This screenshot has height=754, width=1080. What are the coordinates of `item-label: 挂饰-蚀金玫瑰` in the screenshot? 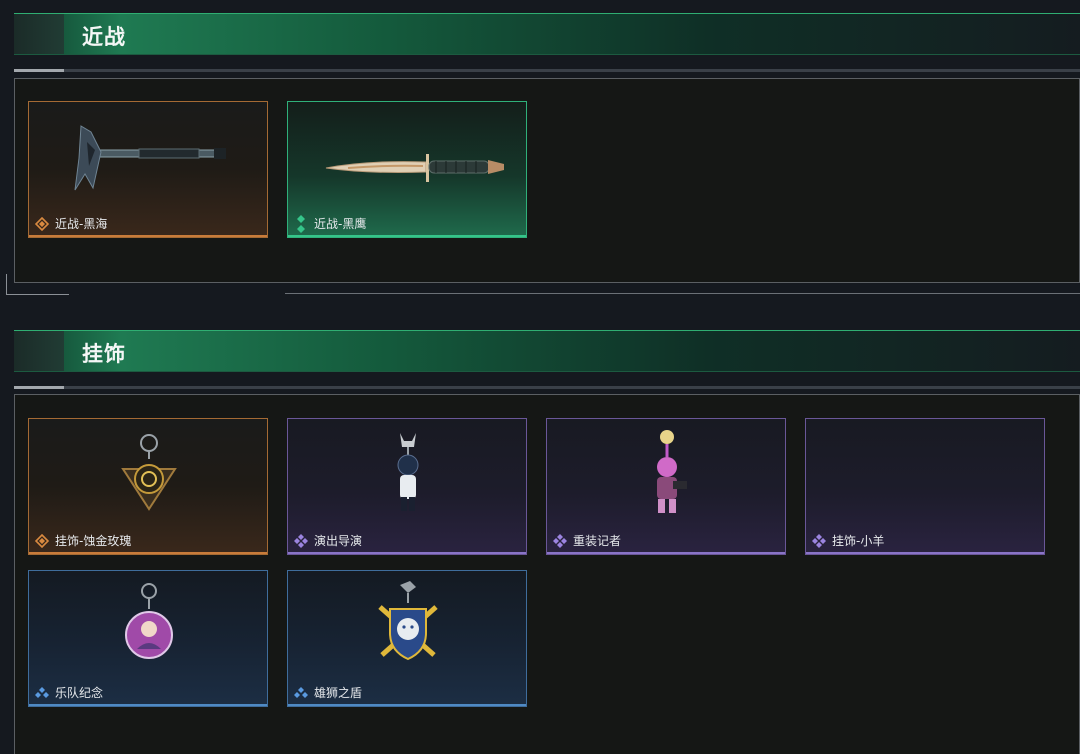 It's located at (93, 541).